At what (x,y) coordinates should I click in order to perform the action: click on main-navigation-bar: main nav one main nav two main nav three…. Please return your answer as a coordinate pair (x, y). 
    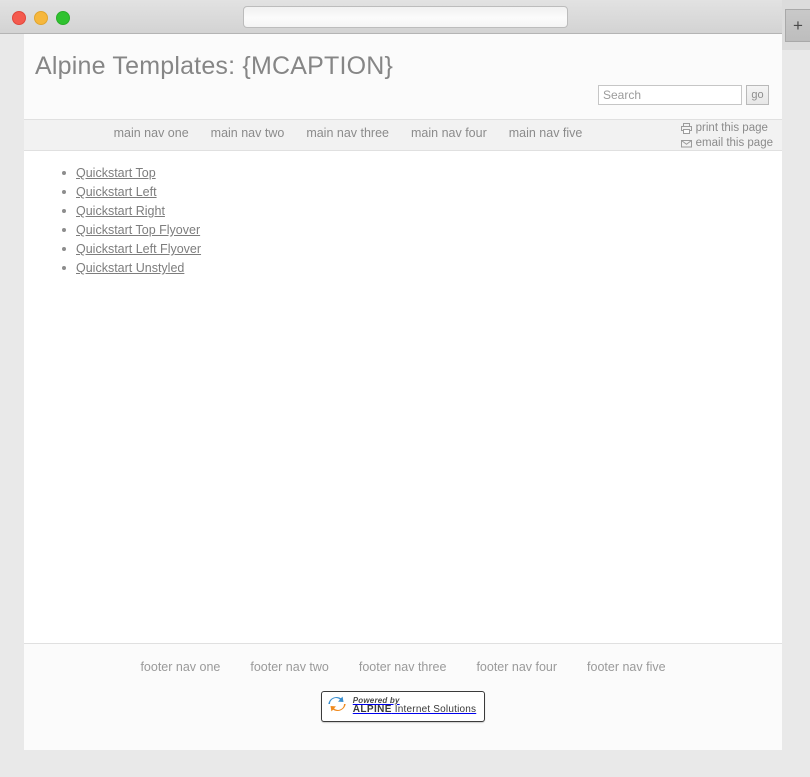
    Looking at the image, I should click on (403, 135).